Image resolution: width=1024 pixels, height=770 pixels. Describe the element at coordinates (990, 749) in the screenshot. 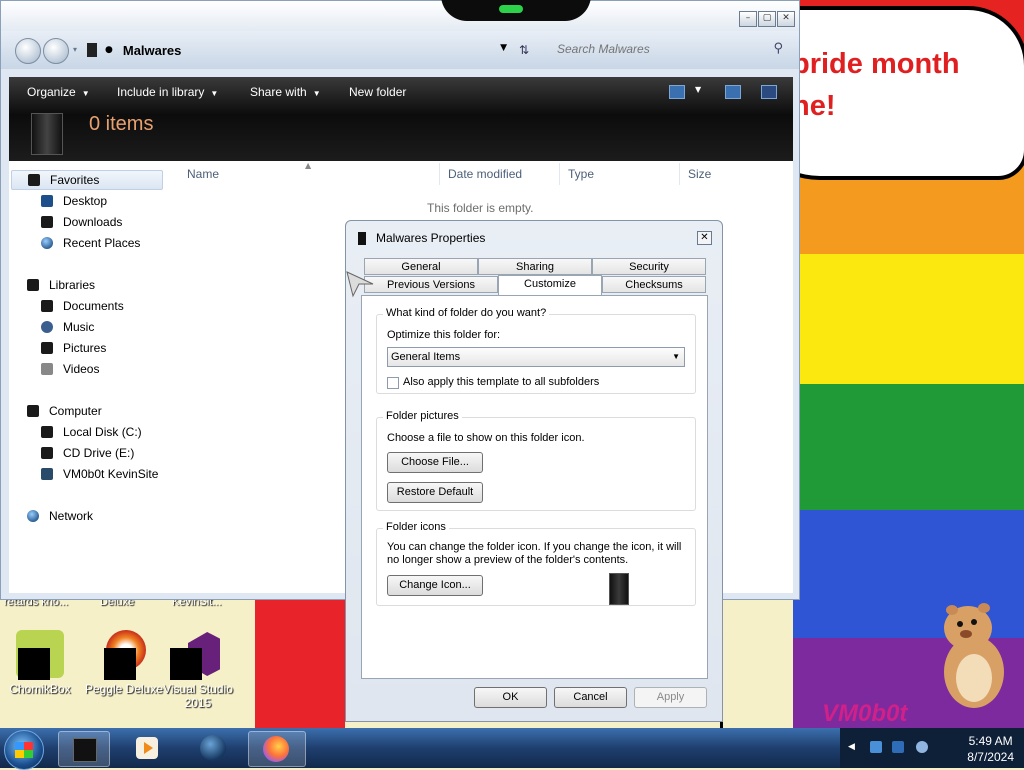

I see `taskbar-clock: 5:49 AM 8/7/2024` at that location.